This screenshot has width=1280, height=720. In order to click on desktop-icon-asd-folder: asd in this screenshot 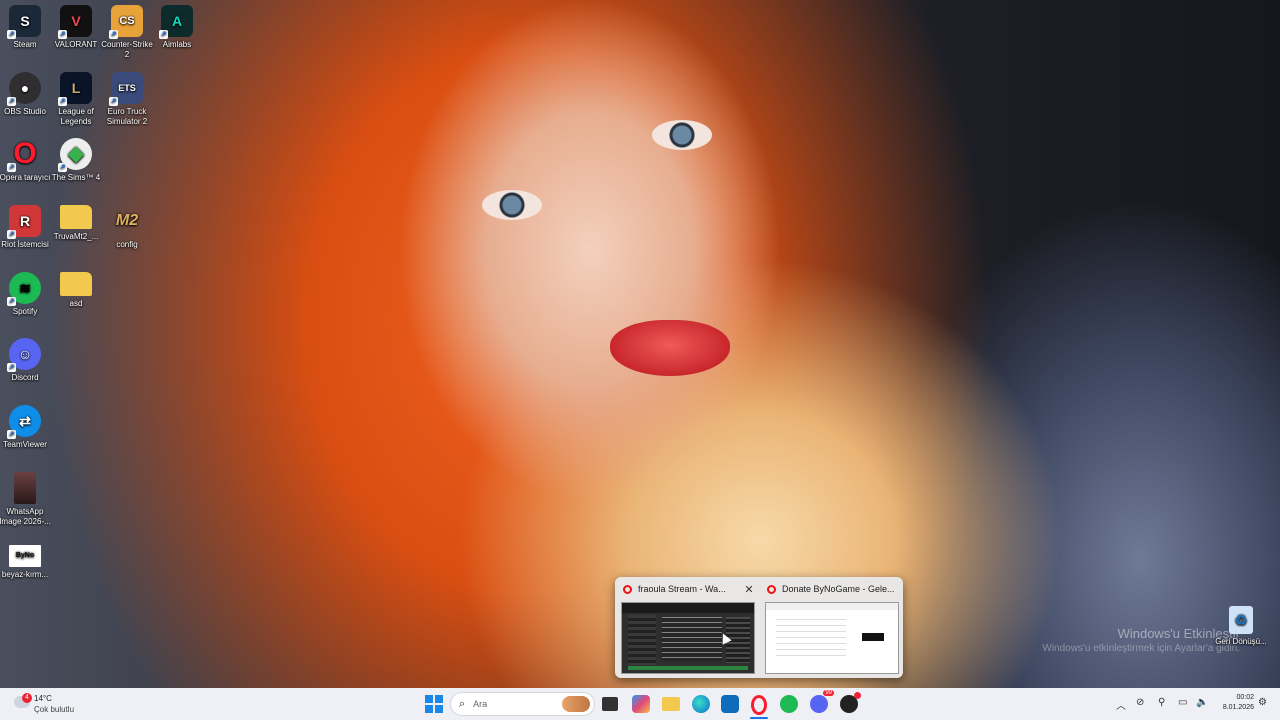, I will do `click(76, 290)`.